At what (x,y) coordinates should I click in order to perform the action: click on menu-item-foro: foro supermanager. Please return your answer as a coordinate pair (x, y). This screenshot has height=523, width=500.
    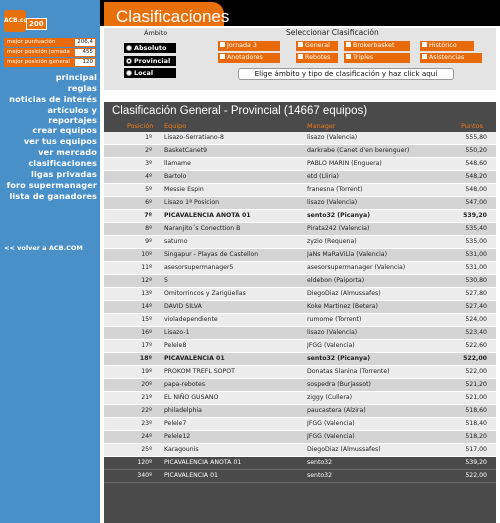
    Looking at the image, I should click on (48, 185).